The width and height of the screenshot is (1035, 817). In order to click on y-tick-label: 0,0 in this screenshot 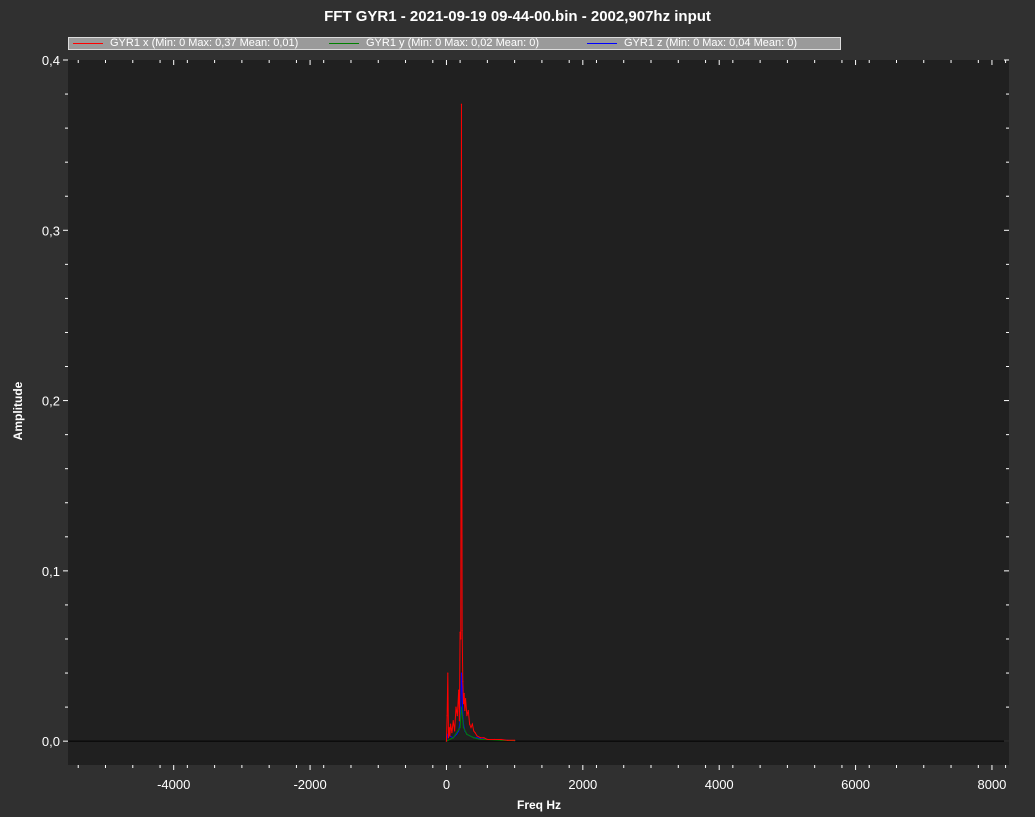, I will do `click(51, 741)`.